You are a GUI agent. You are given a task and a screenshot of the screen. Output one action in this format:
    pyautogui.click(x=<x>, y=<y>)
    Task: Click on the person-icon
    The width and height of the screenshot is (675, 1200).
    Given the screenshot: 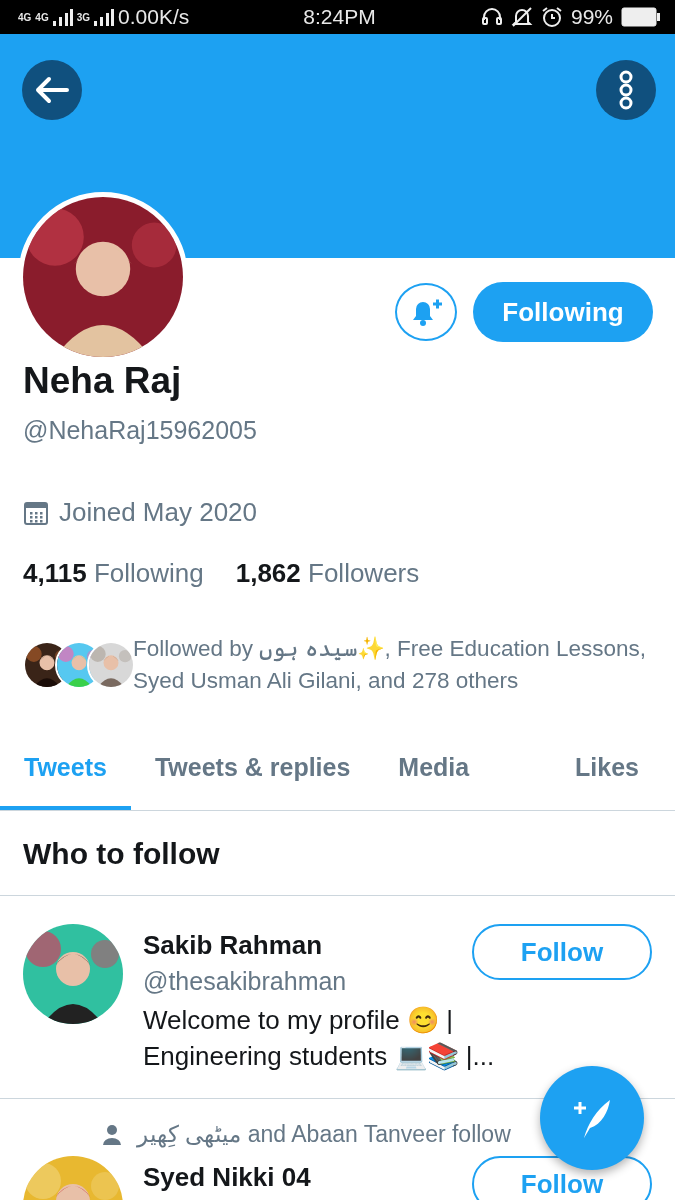 What is the action you would take?
    pyautogui.click(x=112, y=1134)
    